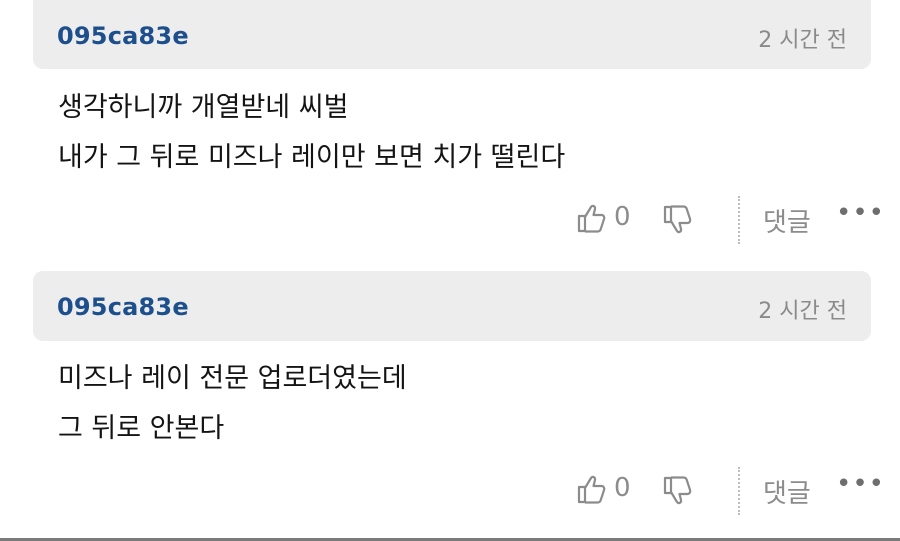  What do you see at coordinates (141, 428) in the screenshot?
I see `comment-text-line: 그 뒤로 안본다` at bounding box center [141, 428].